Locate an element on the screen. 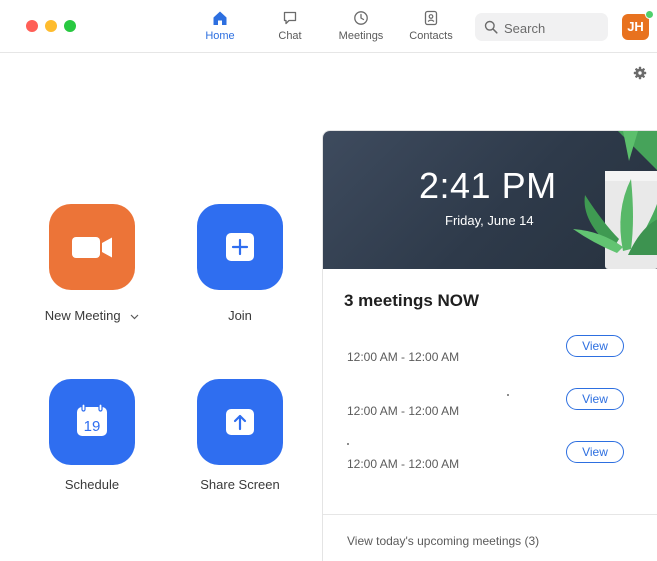 Image resolution: width=657 pixels, height=561 pixels. search-input is located at coordinates (554, 28).